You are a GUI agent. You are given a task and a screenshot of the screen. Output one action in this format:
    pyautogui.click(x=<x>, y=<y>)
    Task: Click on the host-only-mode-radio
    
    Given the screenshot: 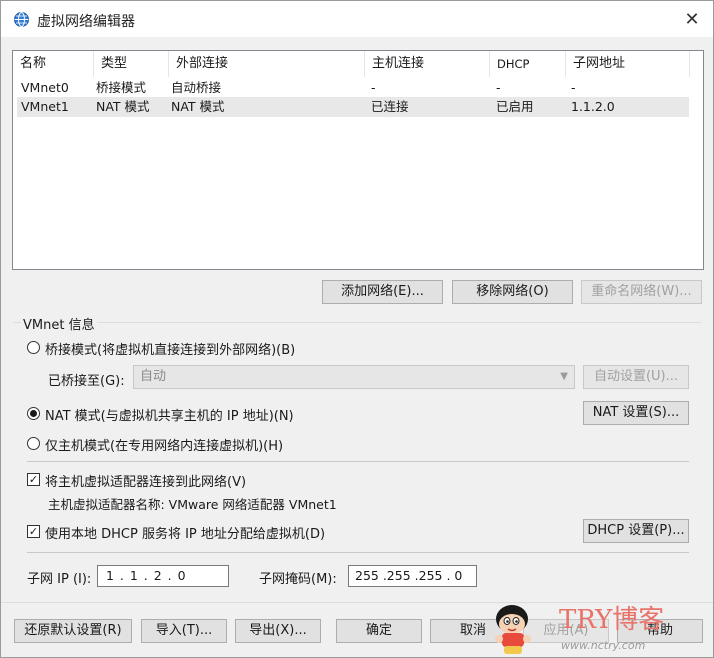 What is the action you would take?
    pyautogui.click(x=33, y=443)
    